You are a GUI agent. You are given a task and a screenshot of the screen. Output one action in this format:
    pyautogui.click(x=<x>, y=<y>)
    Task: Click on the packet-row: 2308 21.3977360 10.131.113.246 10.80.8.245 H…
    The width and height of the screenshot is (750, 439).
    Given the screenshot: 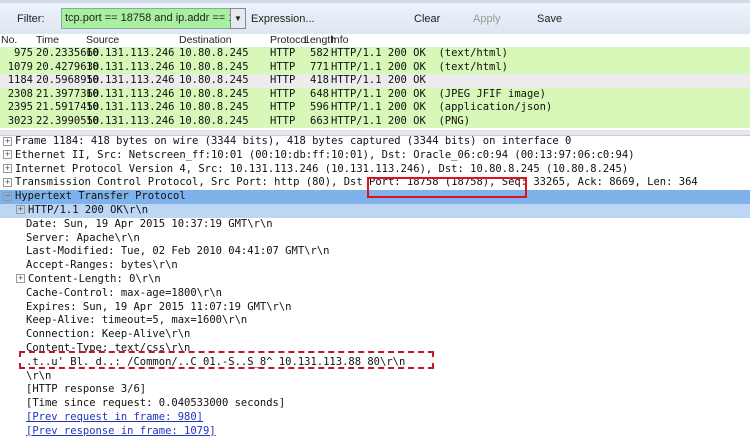 What is the action you would take?
    pyautogui.click(x=375, y=94)
    